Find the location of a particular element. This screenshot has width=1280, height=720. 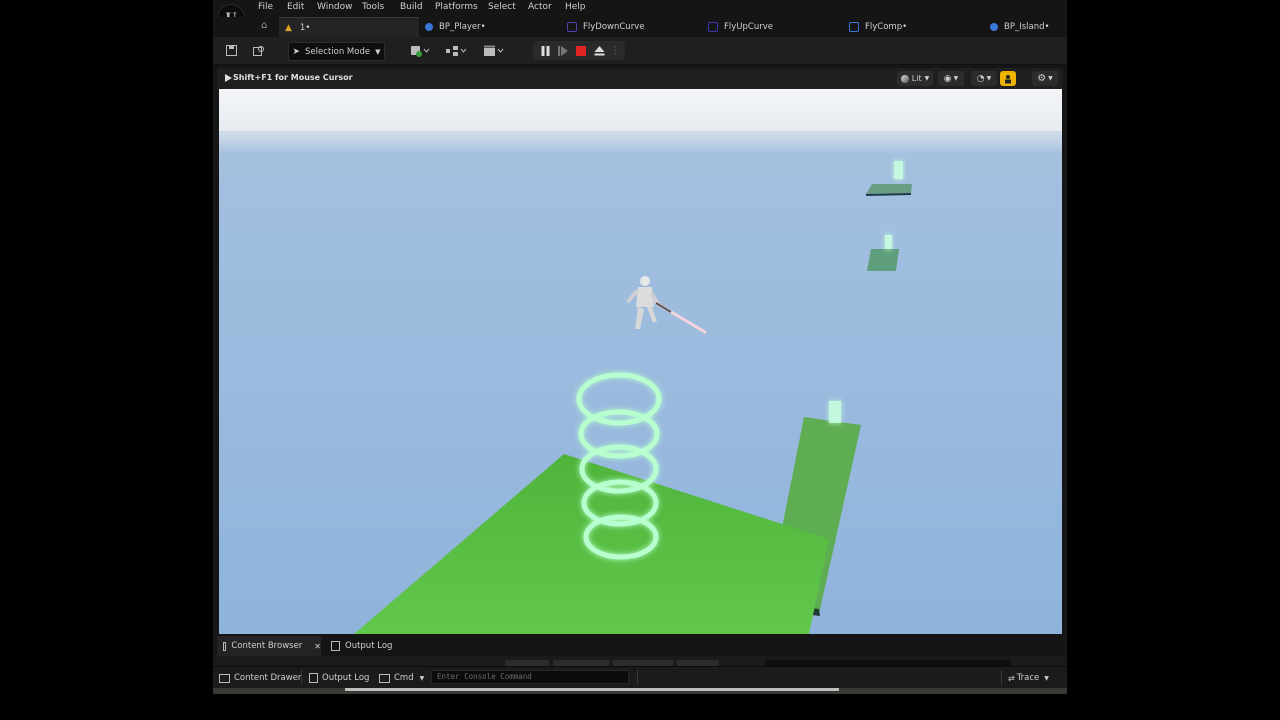

output-log-label: Output Log is located at coordinates (346, 678).